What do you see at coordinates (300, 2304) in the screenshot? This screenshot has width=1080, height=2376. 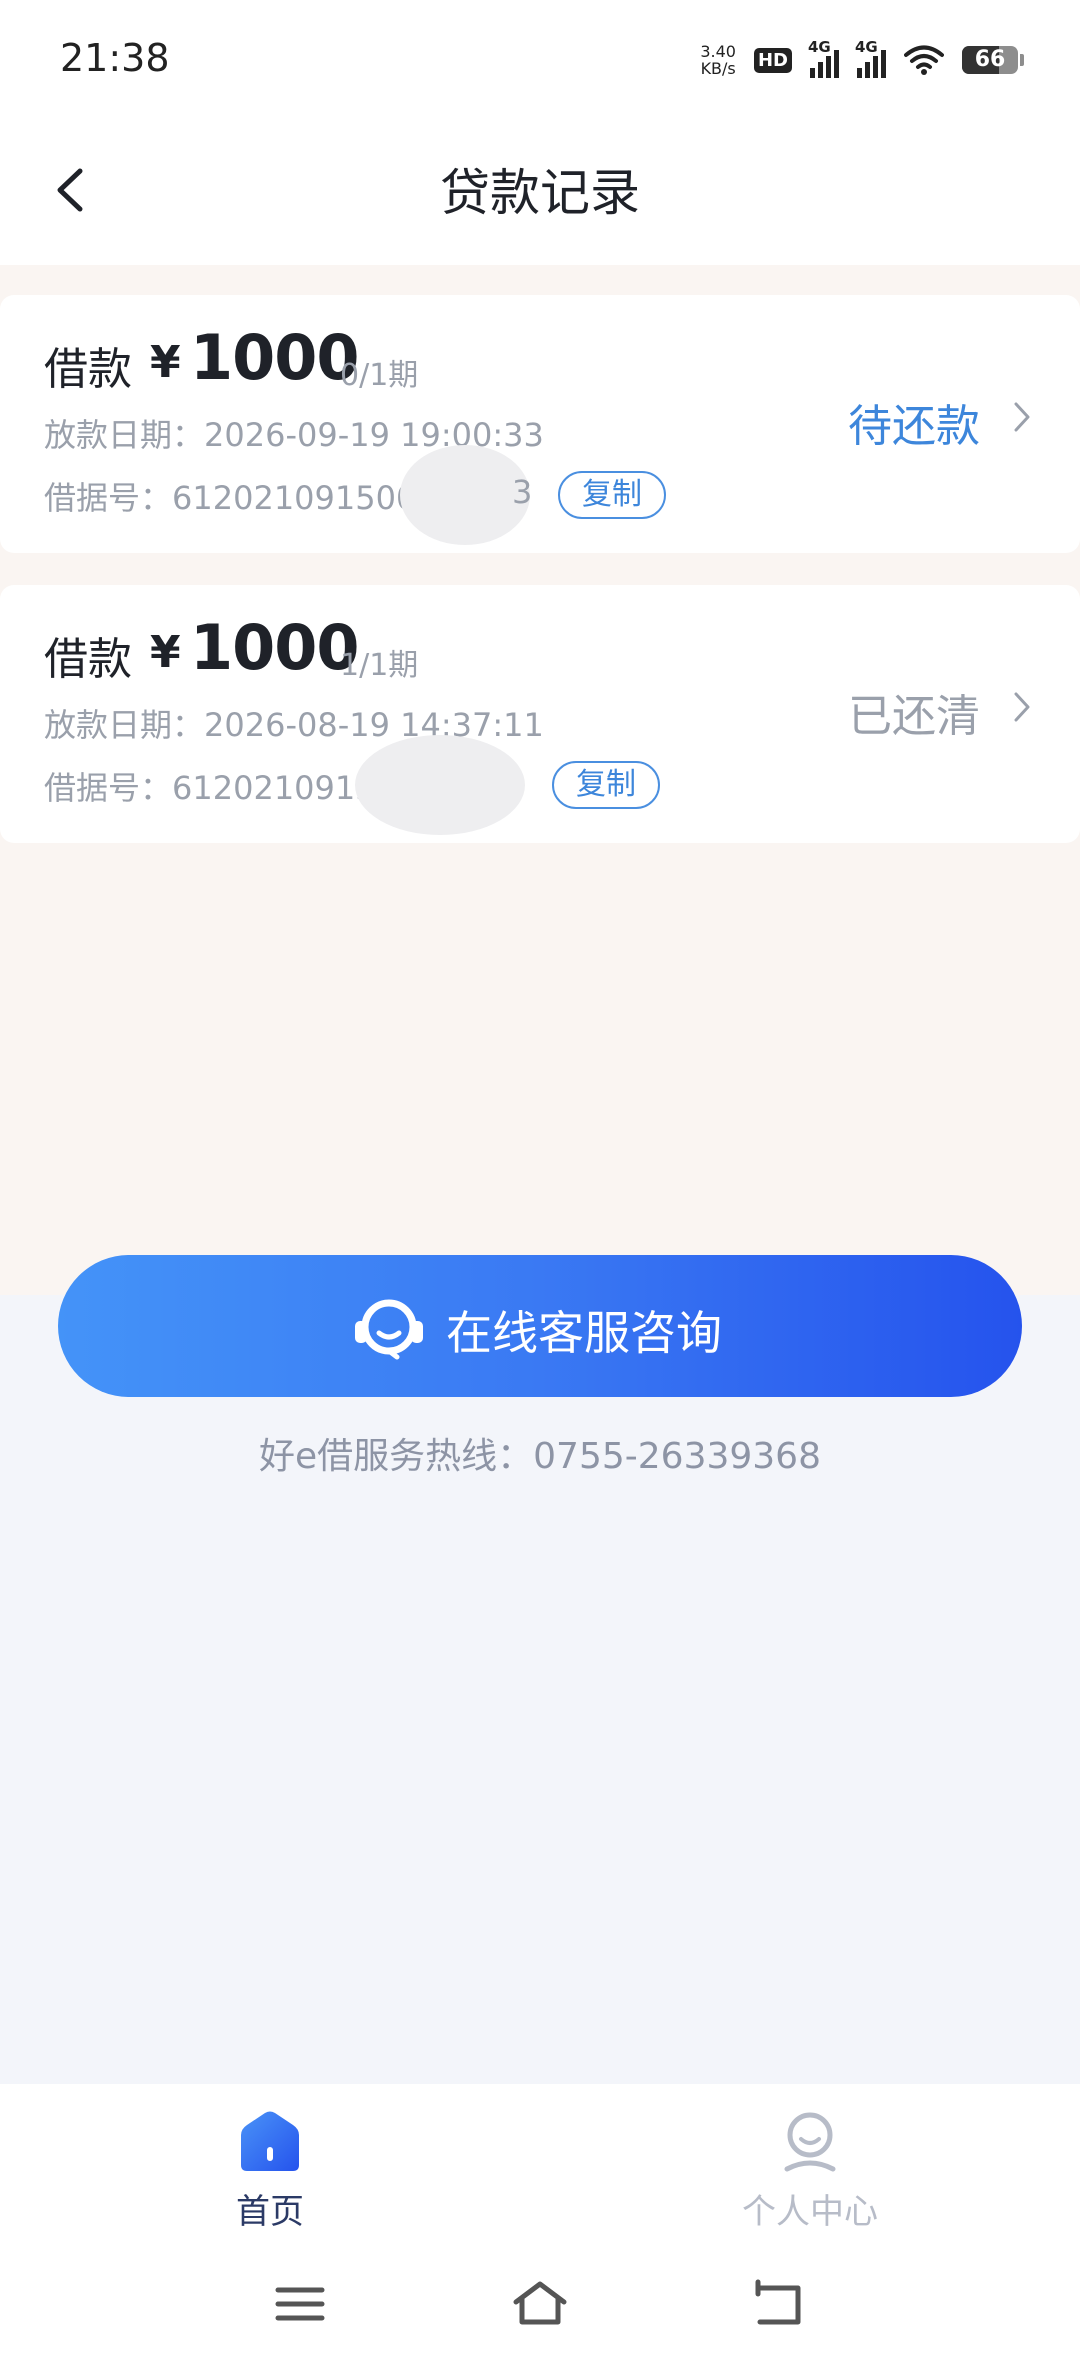 I see `menu-icon` at bounding box center [300, 2304].